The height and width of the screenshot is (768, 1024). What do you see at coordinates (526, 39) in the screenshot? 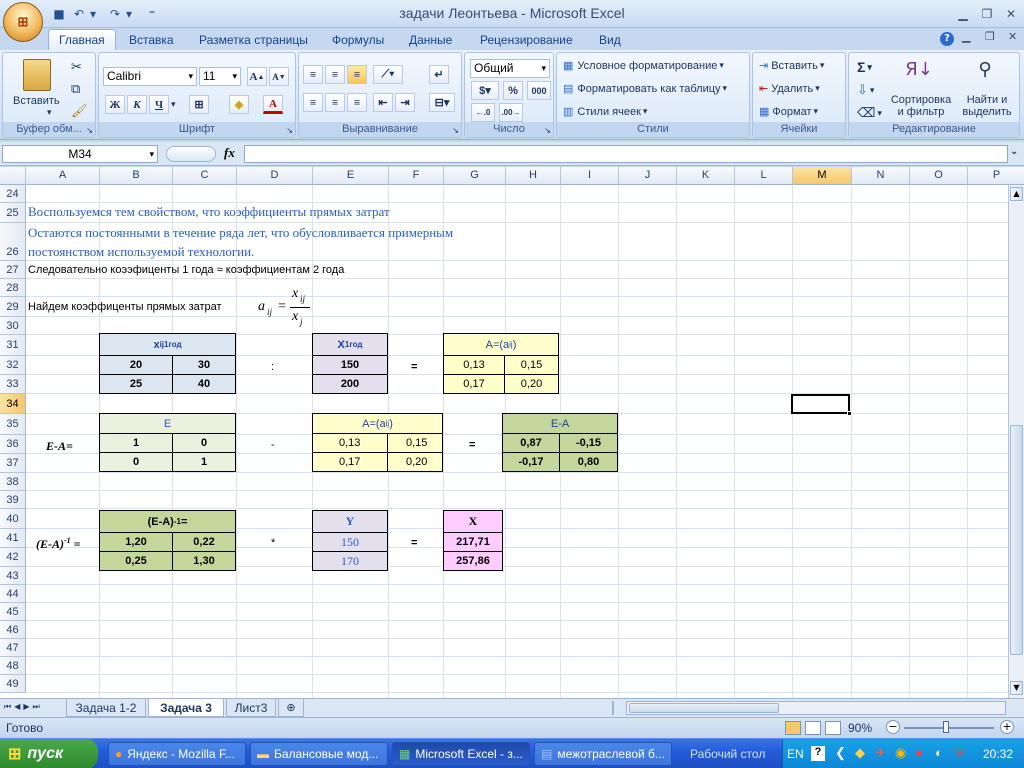
I see `tab-review: Рецензирование` at bounding box center [526, 39].